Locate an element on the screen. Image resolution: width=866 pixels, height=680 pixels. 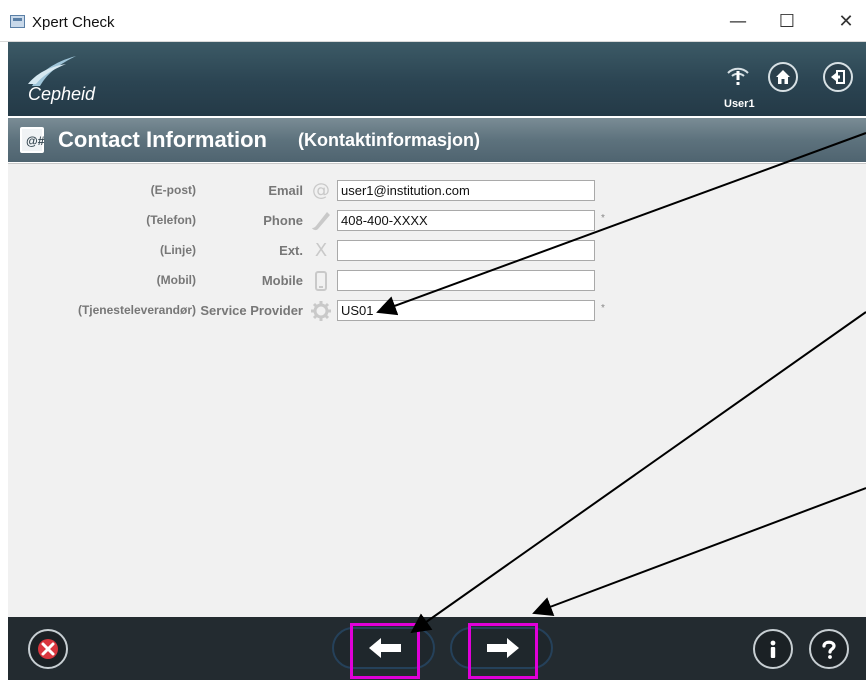
warning-icon is located at coordinates (738, 76).